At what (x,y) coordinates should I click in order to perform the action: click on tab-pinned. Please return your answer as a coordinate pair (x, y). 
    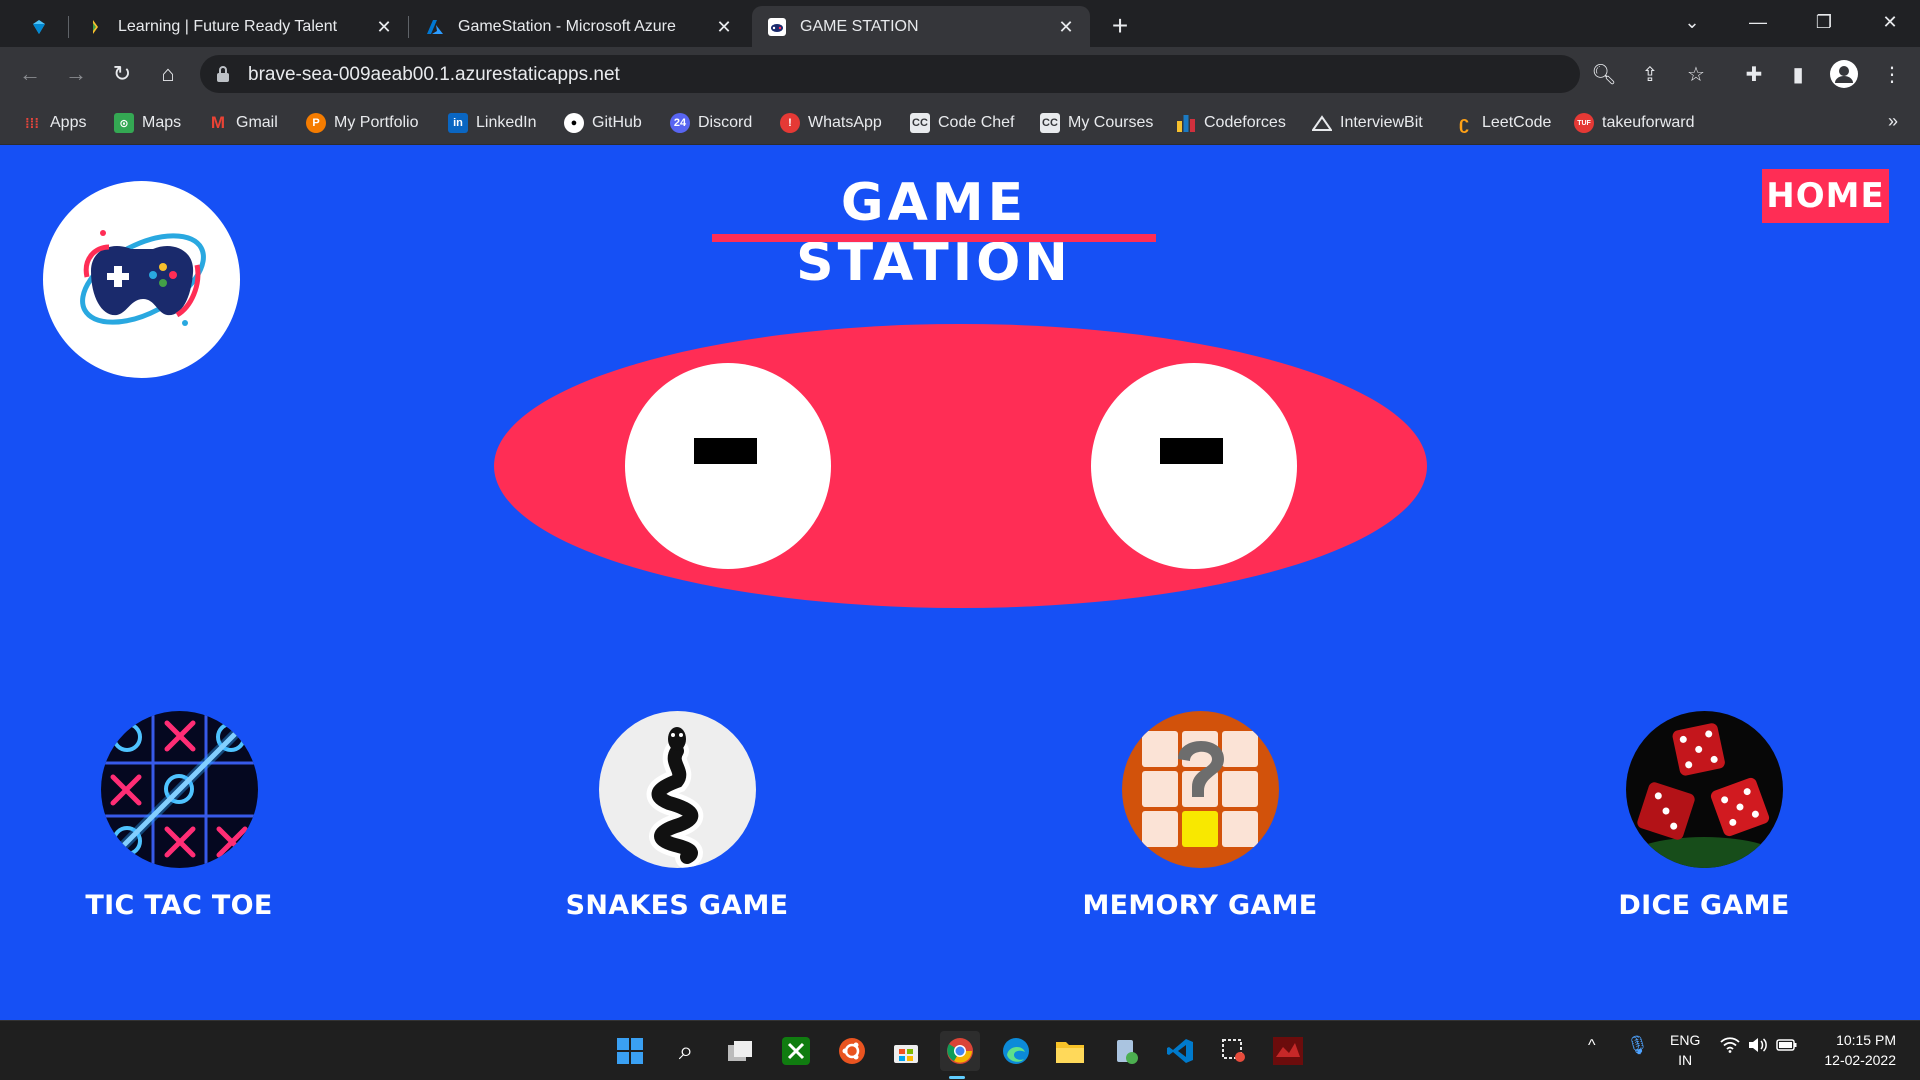
    Looking at the image, I should click on (40, 26).